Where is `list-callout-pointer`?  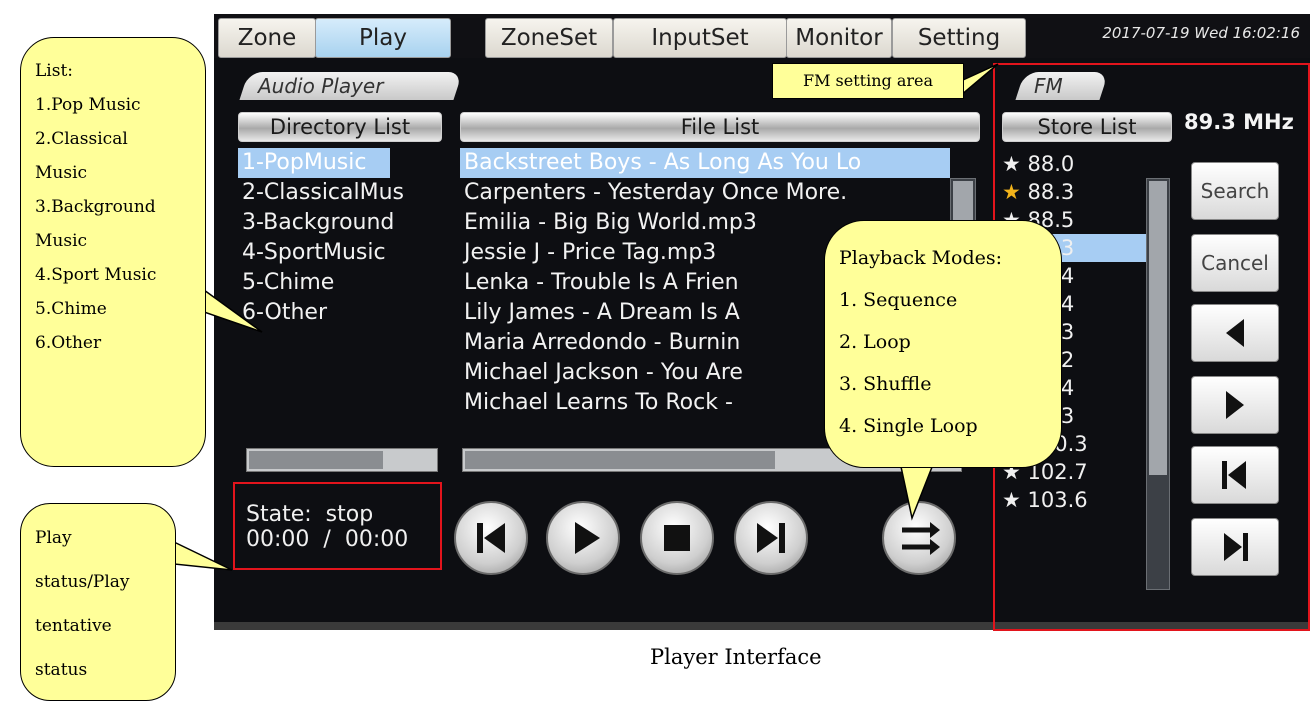
list-callout-pointer is located at coordinates (233, 310).